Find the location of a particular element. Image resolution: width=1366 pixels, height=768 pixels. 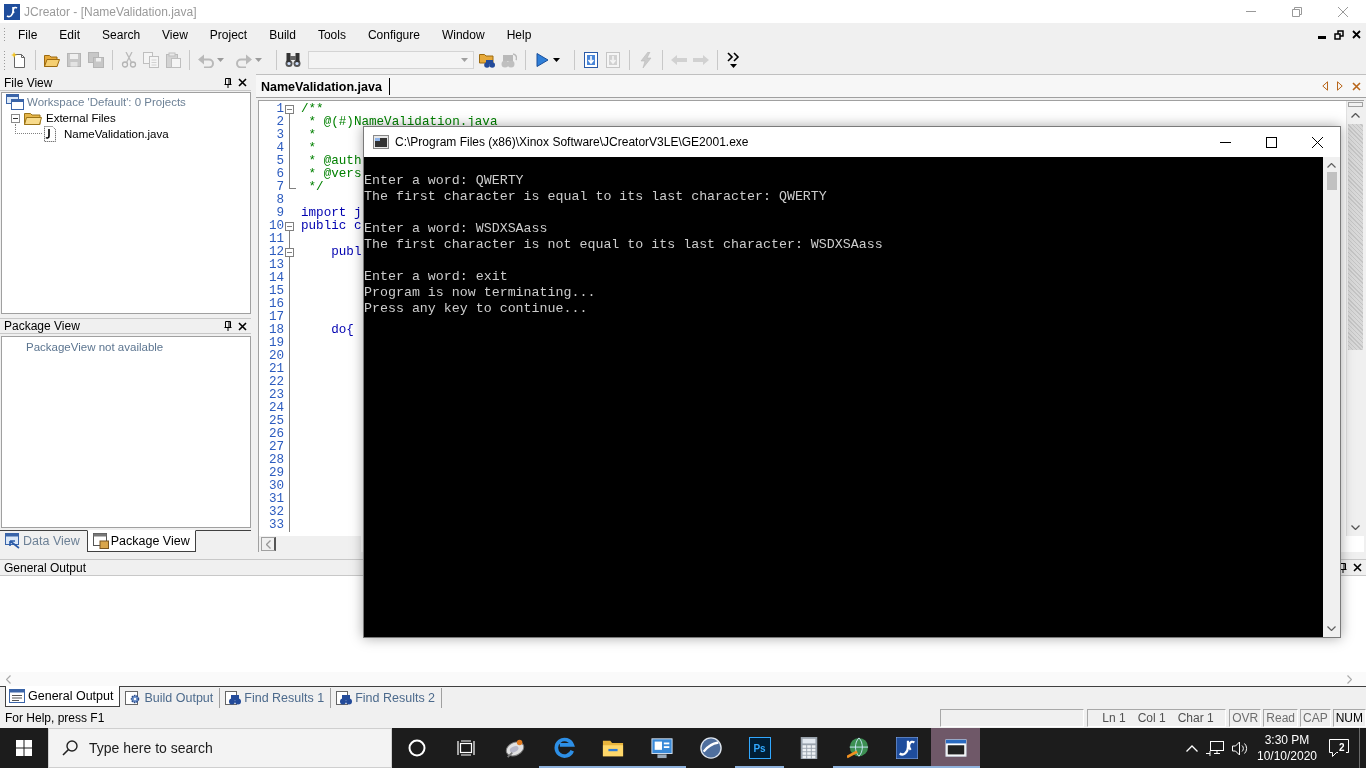

collapse-icon is located at coordinates (15, 118).